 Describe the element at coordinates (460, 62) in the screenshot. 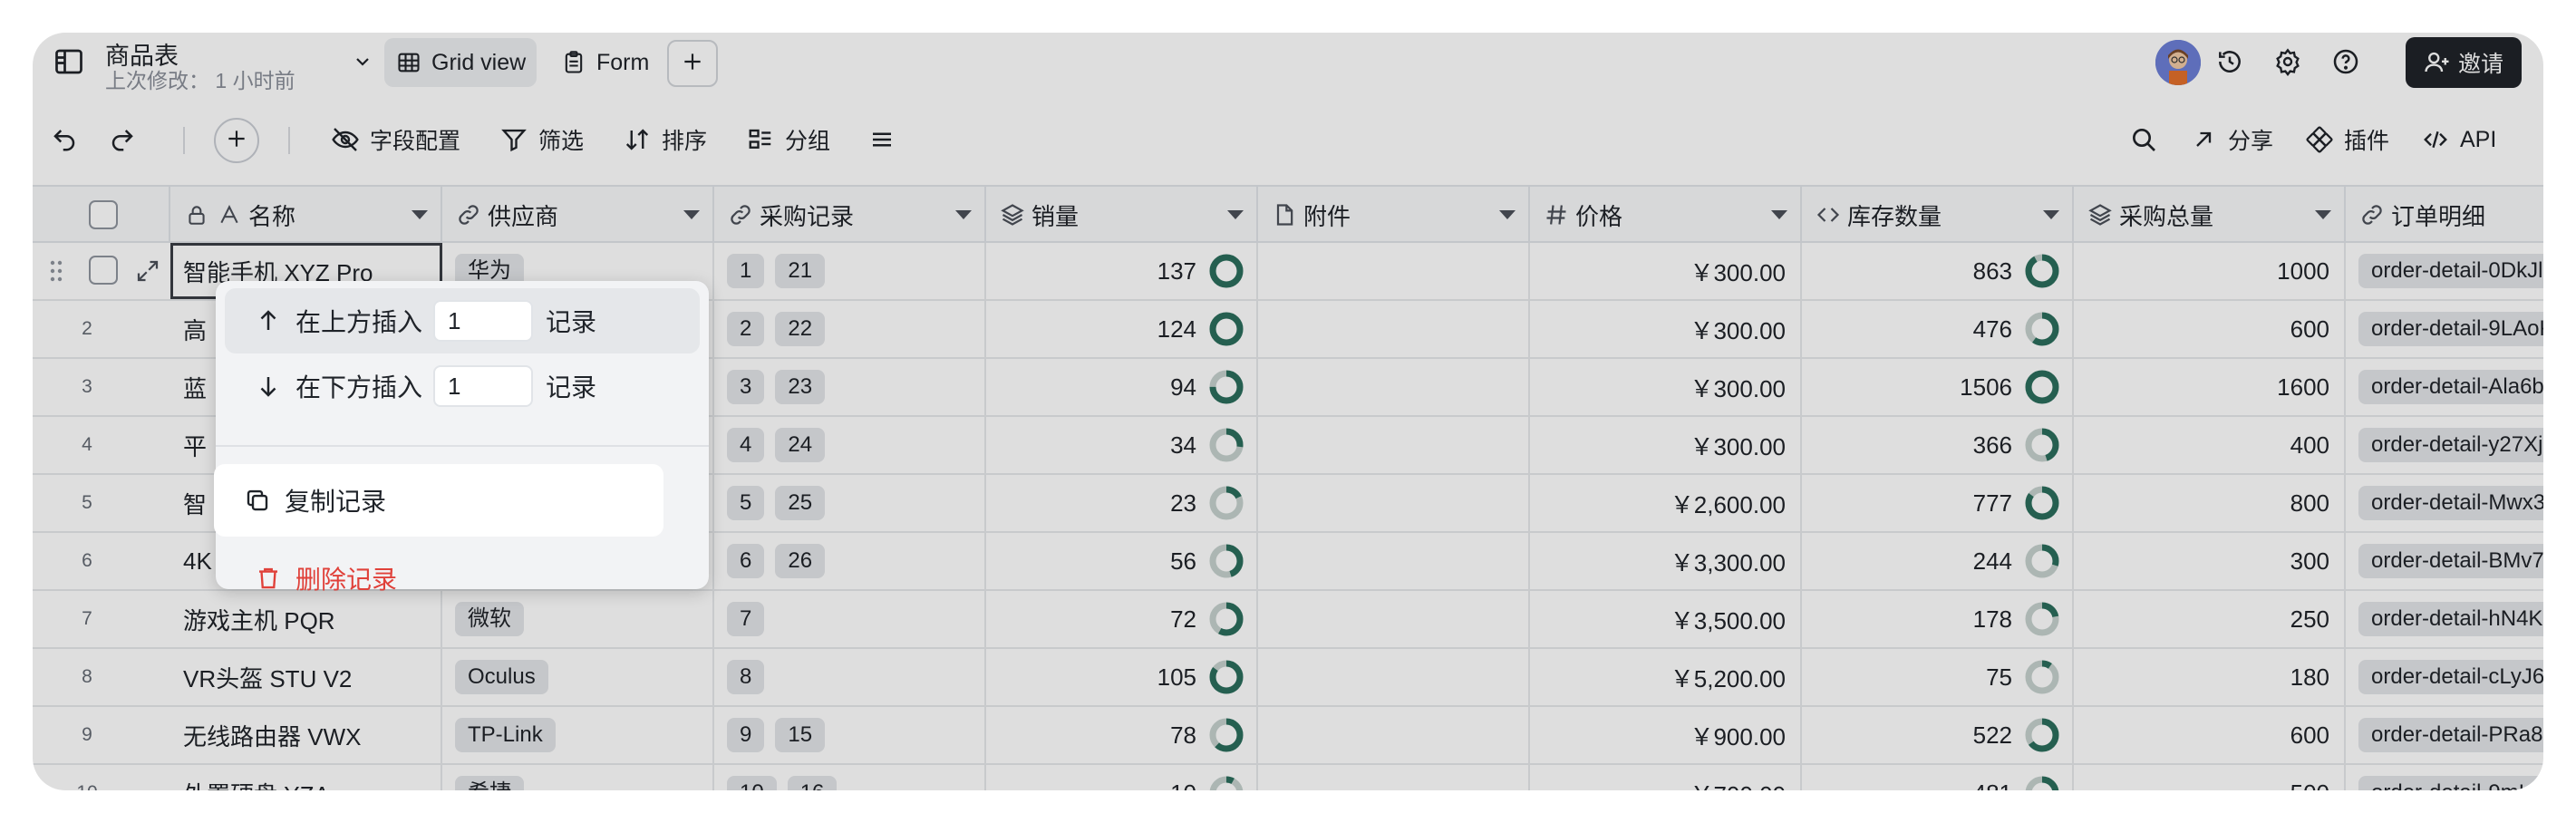

I see `view-tab-grid: Grid view` at that location.